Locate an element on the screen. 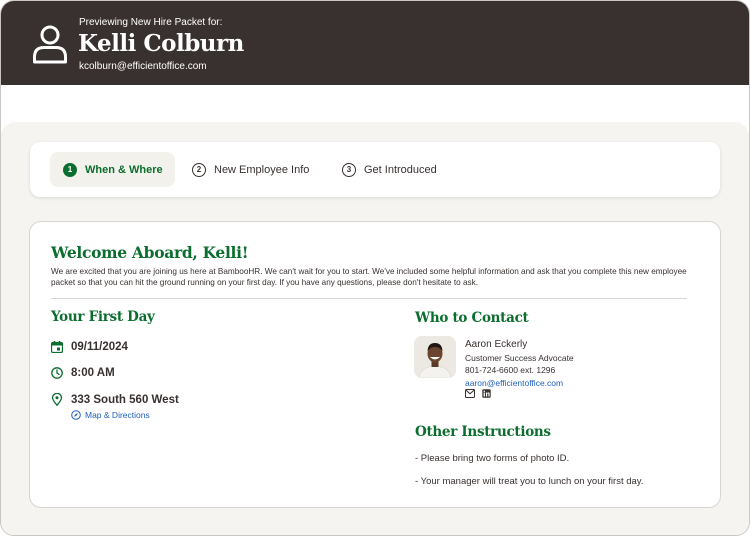  first-day-date: 09/11/2024 is located at coordinates (89, 347).